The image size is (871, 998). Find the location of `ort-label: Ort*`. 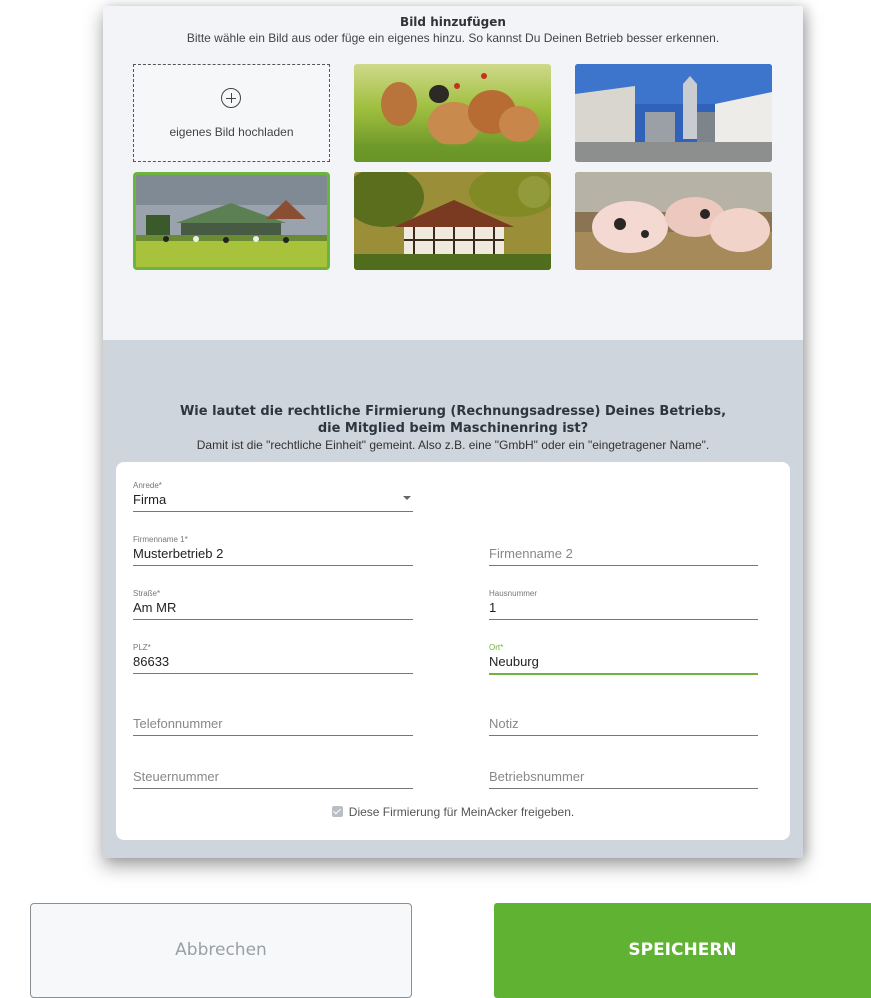

ort-label: Ort* is located at coordinates (496, 647).